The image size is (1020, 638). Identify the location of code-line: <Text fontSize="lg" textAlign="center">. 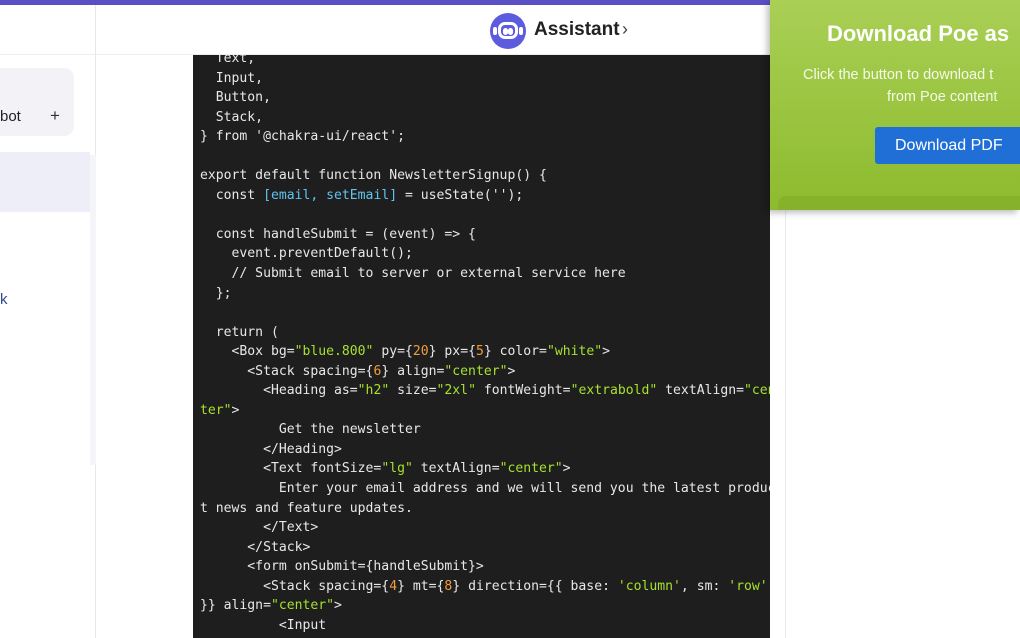
(485, 469).